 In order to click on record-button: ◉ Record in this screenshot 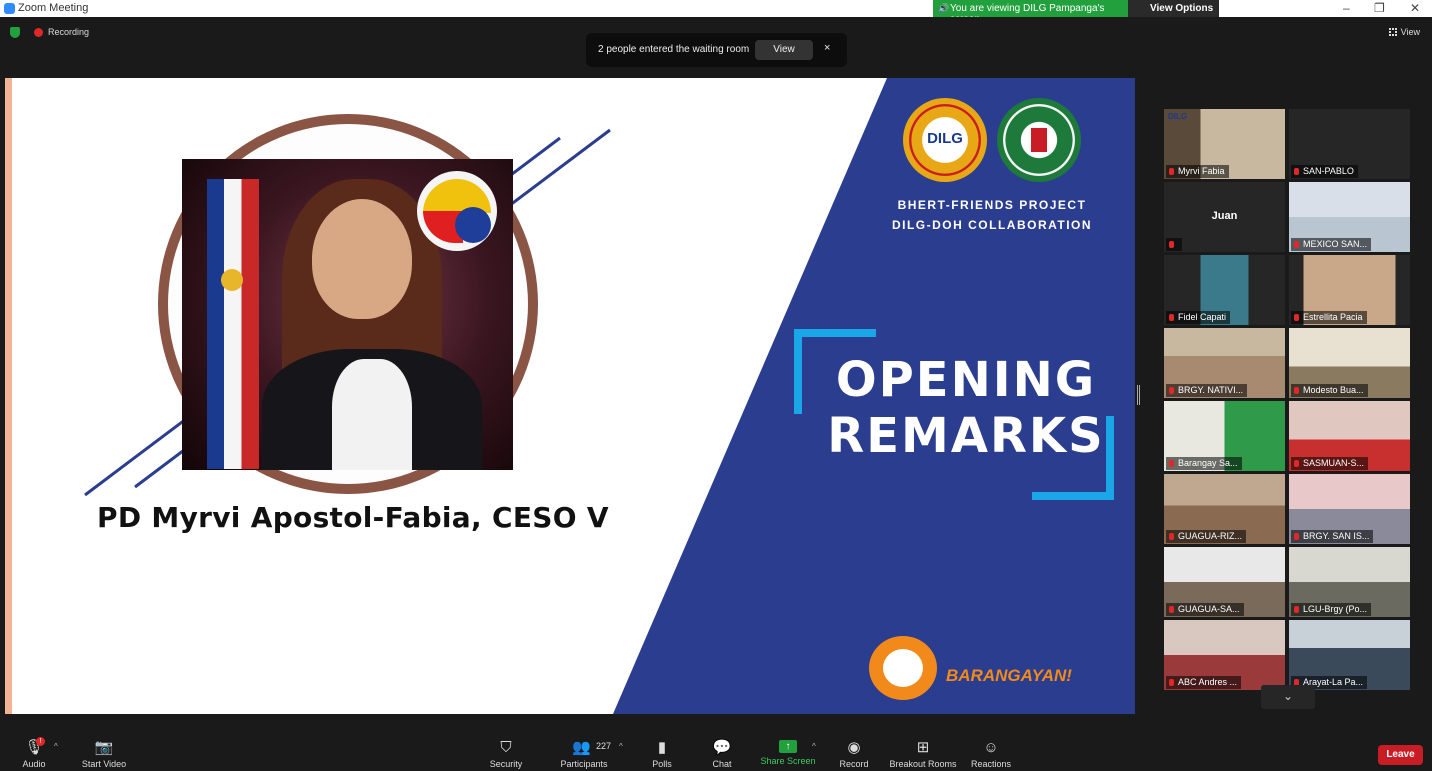, I will do `click(854, 750)`.